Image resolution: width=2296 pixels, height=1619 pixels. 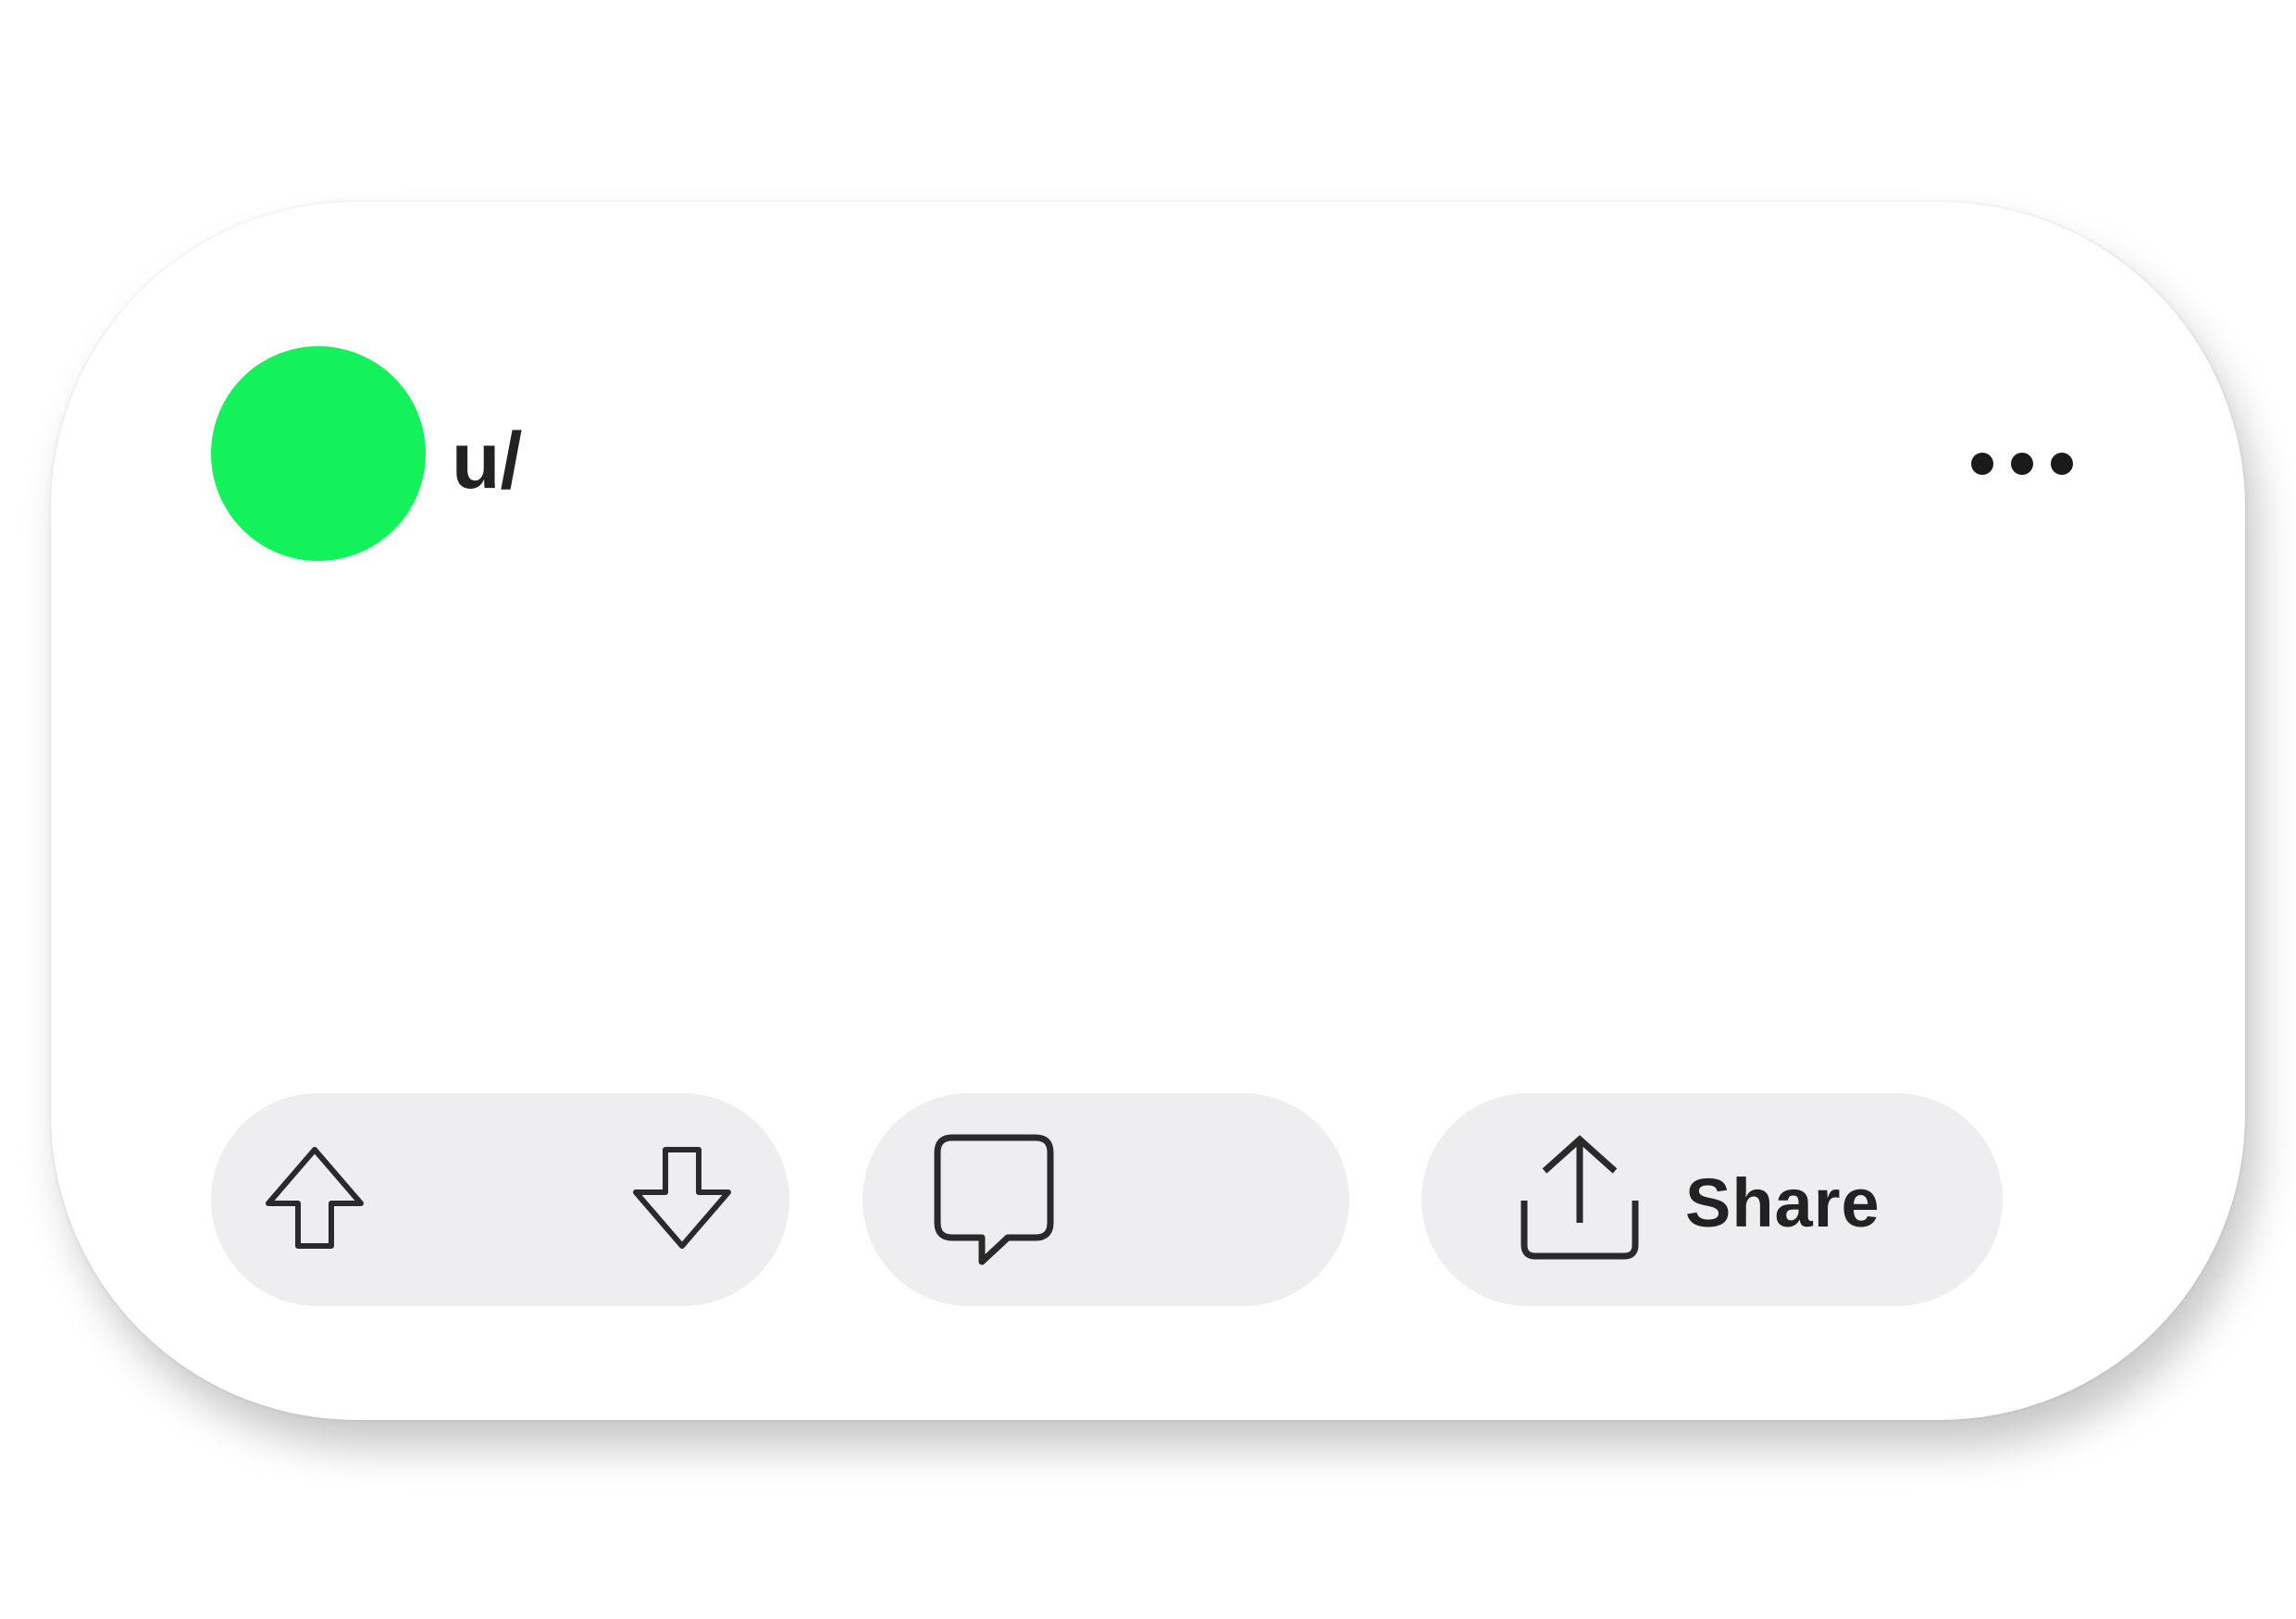 I want to click on comment-bubble-icon, so click(x=995, y=1202).